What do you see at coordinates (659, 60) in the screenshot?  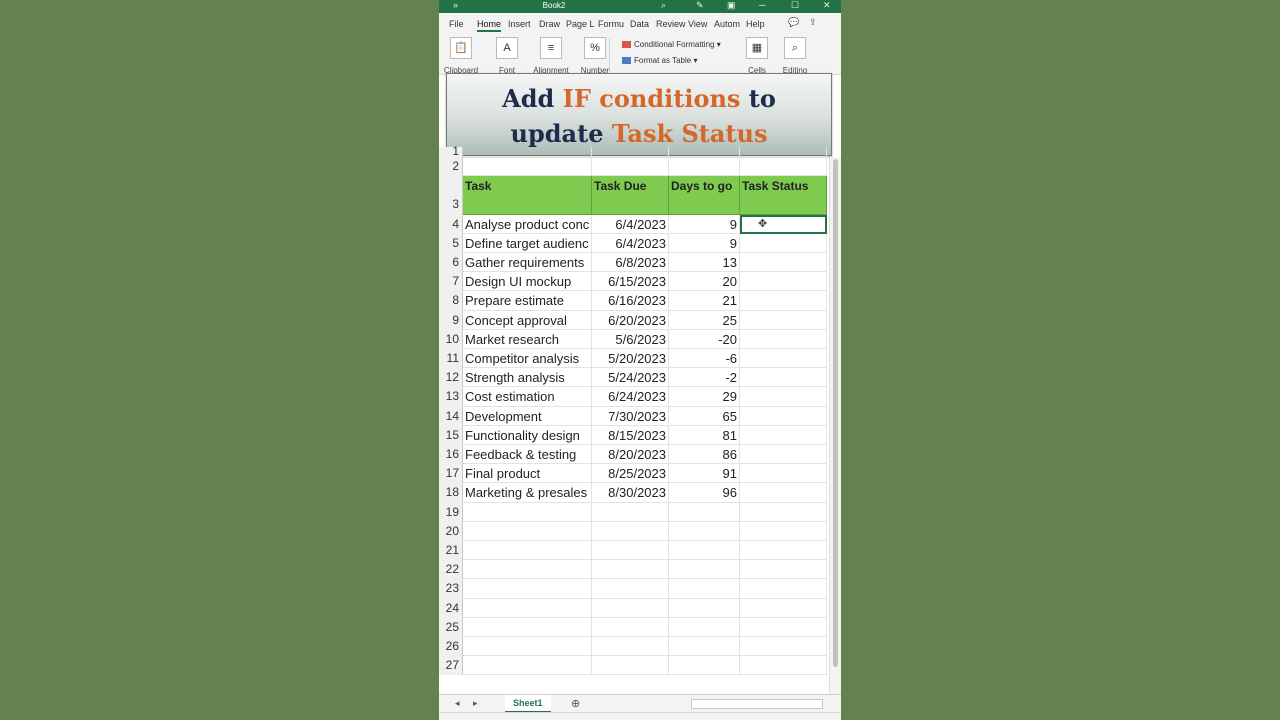 I see `format-as-table-button: Format as Table ▾` at bounding box center [659, 60].